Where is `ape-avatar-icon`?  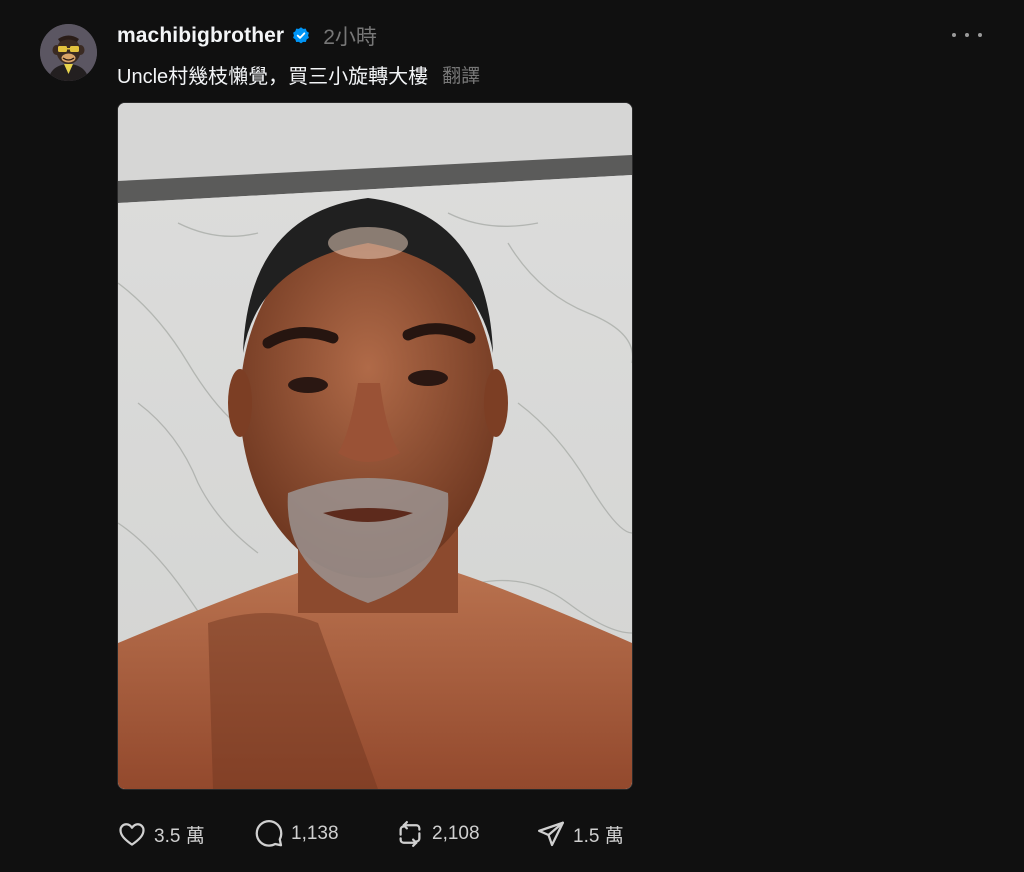 ape-avatar-icon is located at coordinates (68, 52).